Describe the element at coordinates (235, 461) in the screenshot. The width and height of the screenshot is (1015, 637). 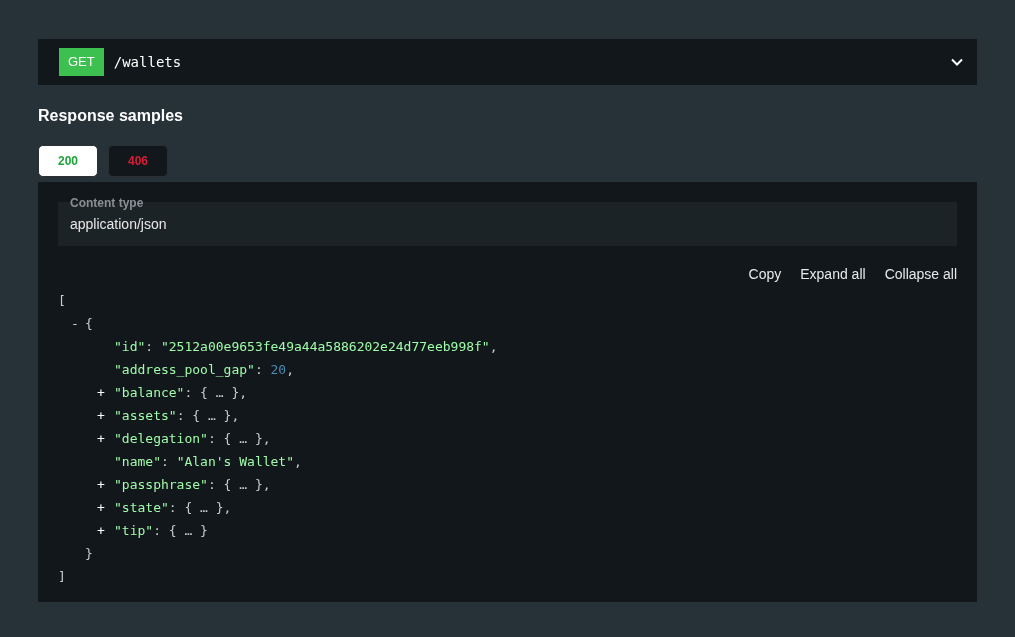
I see `json-value: "Alan's Wallet"` at that location.